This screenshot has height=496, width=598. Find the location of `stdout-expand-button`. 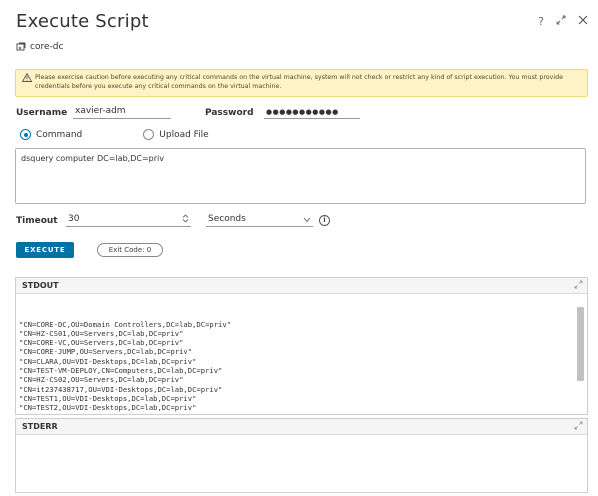

stdout-expand-button is located at coordinates (578, 286).